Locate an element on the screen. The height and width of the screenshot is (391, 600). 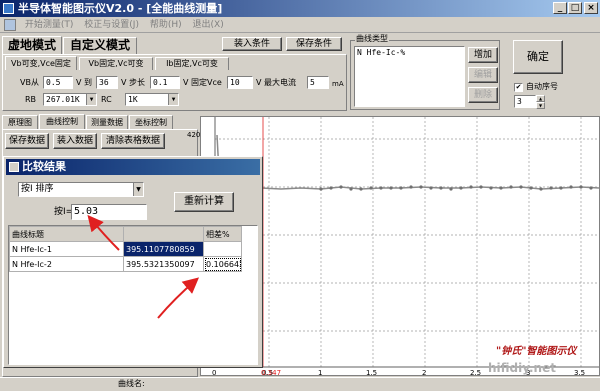
watermark: hifidiy.net is located at coordinates (522, 368).